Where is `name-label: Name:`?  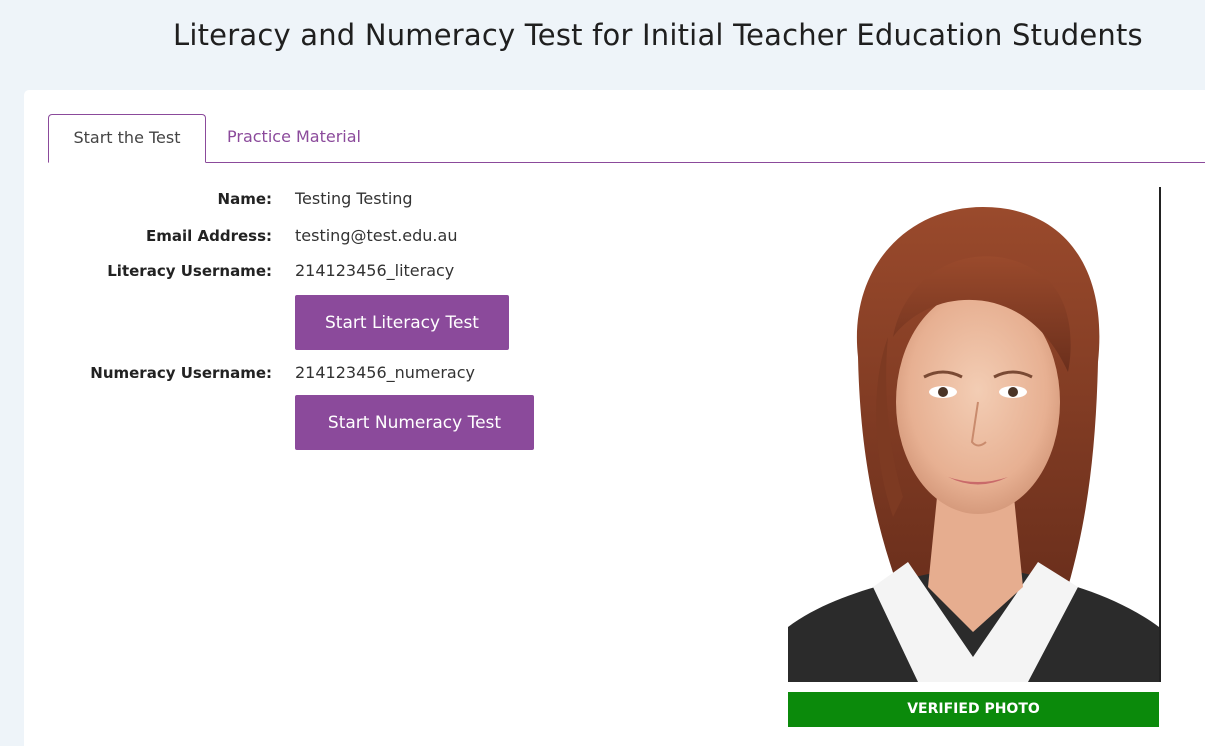
name-label: Name: is located at coordinates (244, 199).